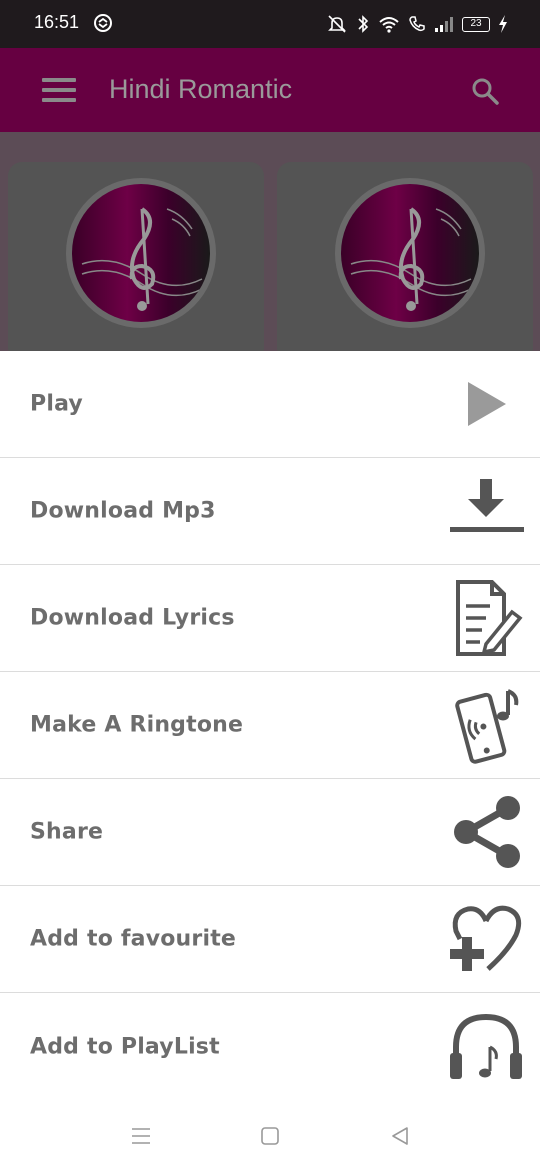  Describe the element at coordinates (486, 511) in the screenshot. I see `download-icon` at that location.